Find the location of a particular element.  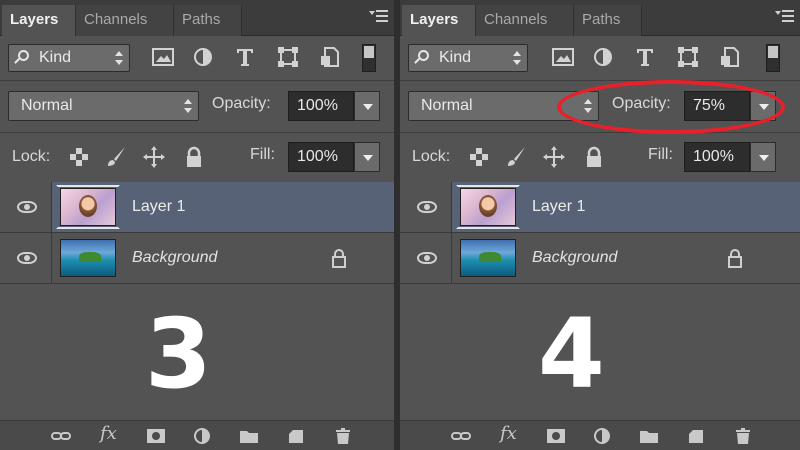

step-number: 4 is located at coordinates (571, 354).